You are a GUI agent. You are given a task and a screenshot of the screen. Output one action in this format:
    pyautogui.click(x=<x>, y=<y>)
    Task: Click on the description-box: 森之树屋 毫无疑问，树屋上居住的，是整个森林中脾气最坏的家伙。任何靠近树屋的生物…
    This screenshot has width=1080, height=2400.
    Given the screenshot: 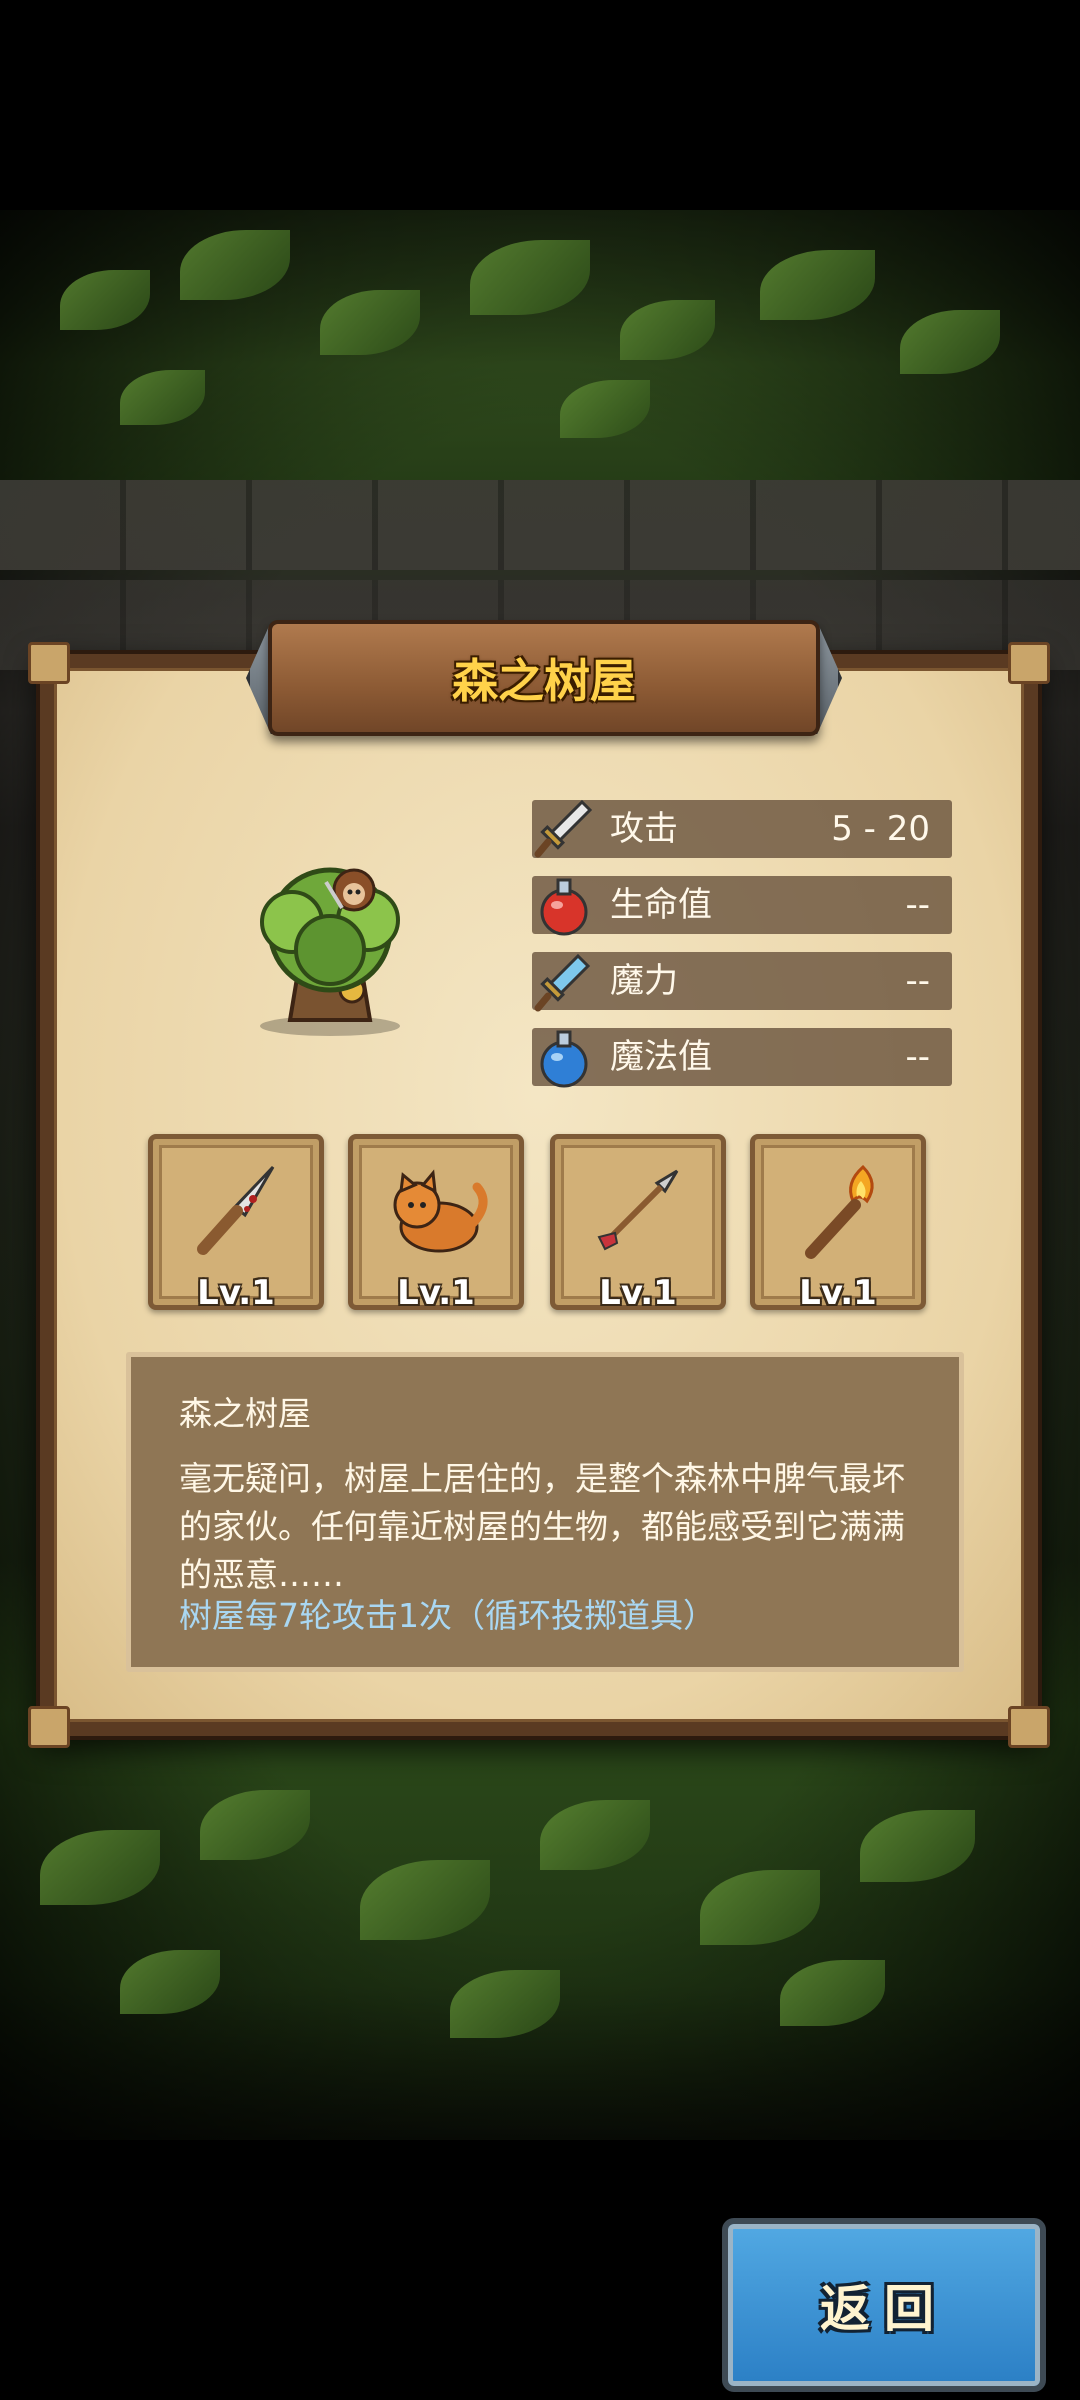 What is the action you would take?
    pyautogui.click(x=545, y=1512)
    